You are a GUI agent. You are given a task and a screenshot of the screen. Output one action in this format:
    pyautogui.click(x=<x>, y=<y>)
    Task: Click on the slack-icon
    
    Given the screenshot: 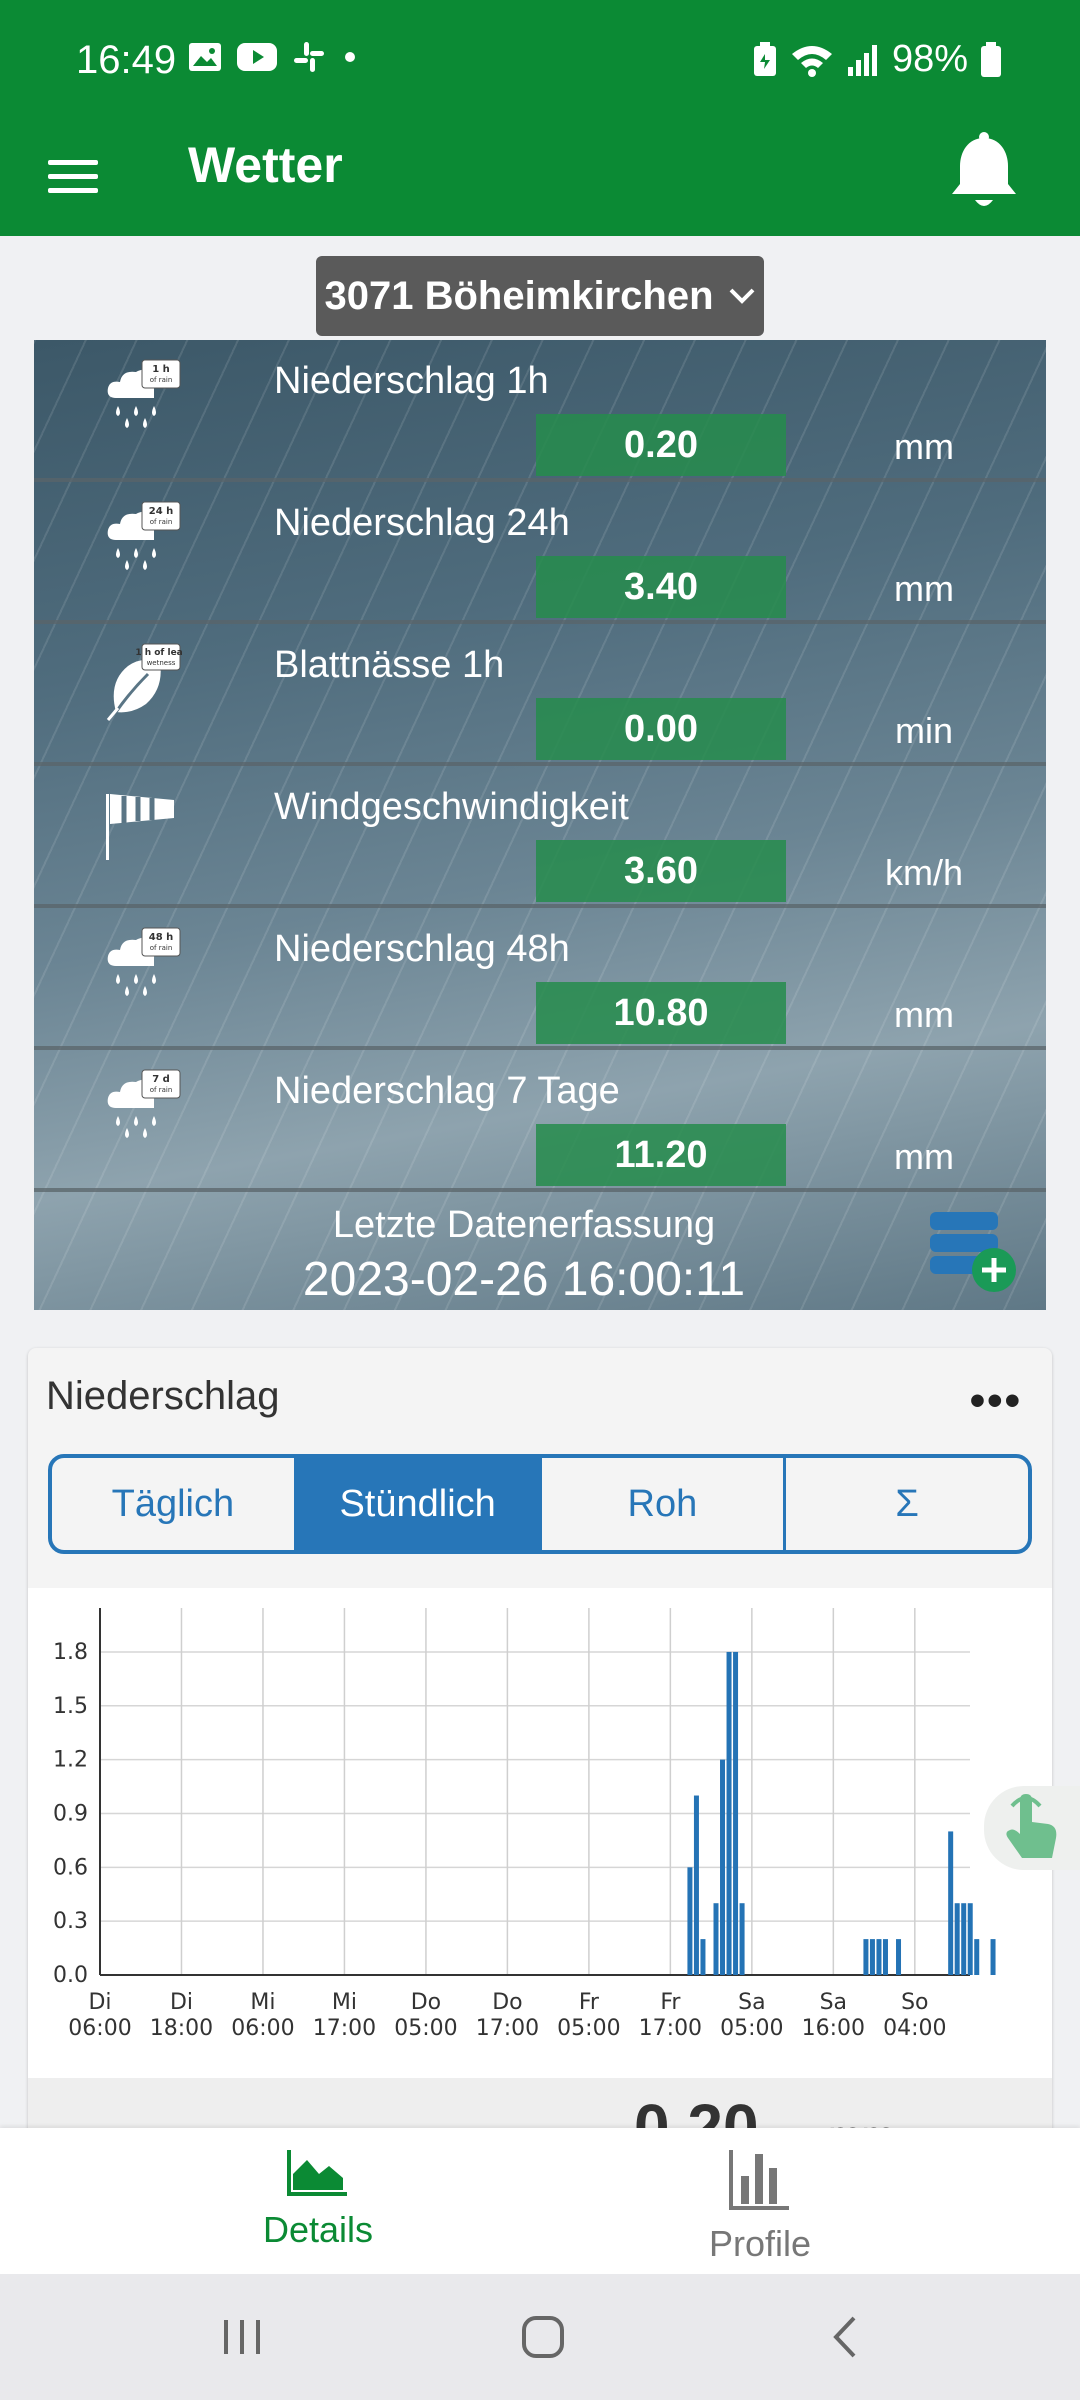 What is the action you would take?
    pyautogui.click(x=309, y=57)
    